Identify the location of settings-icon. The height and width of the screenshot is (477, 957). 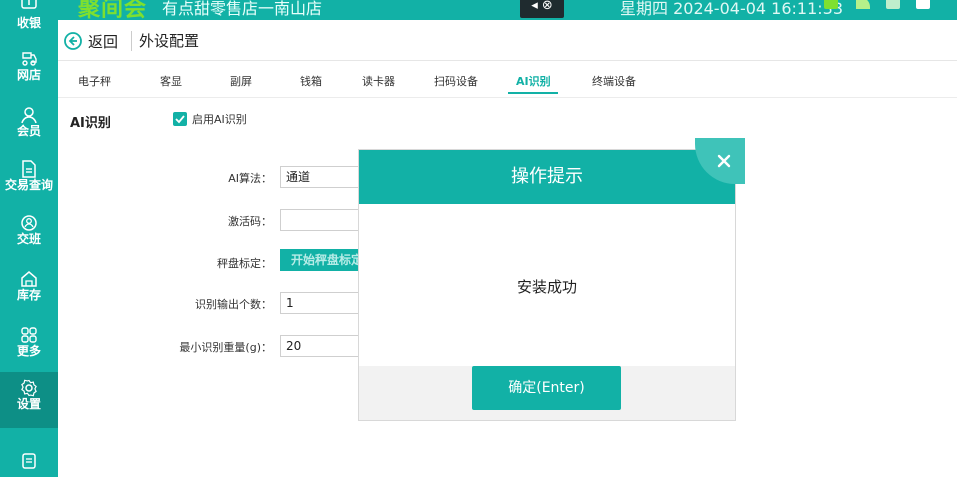
(29, 388).